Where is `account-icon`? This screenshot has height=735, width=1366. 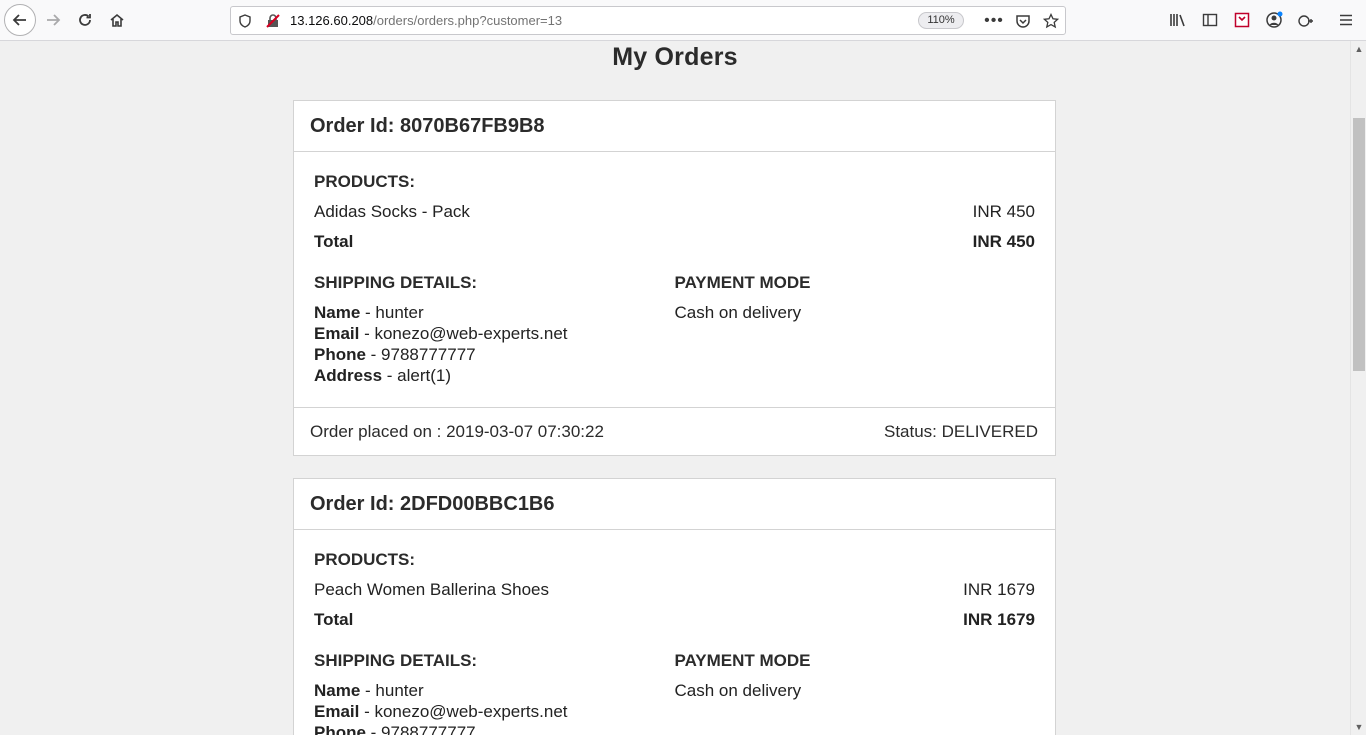
account-icon is located at coordinates (1274, 20).